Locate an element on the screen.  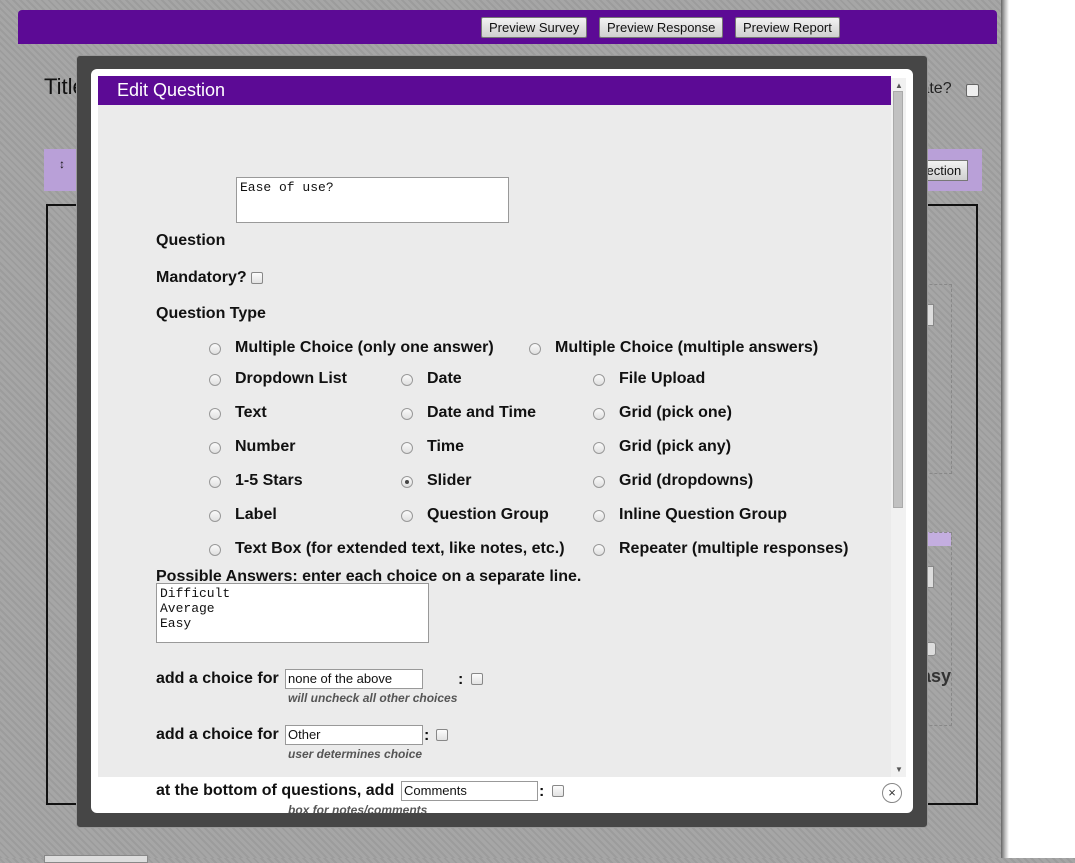
comments-input: Comments is located at coordinates (469, 791).